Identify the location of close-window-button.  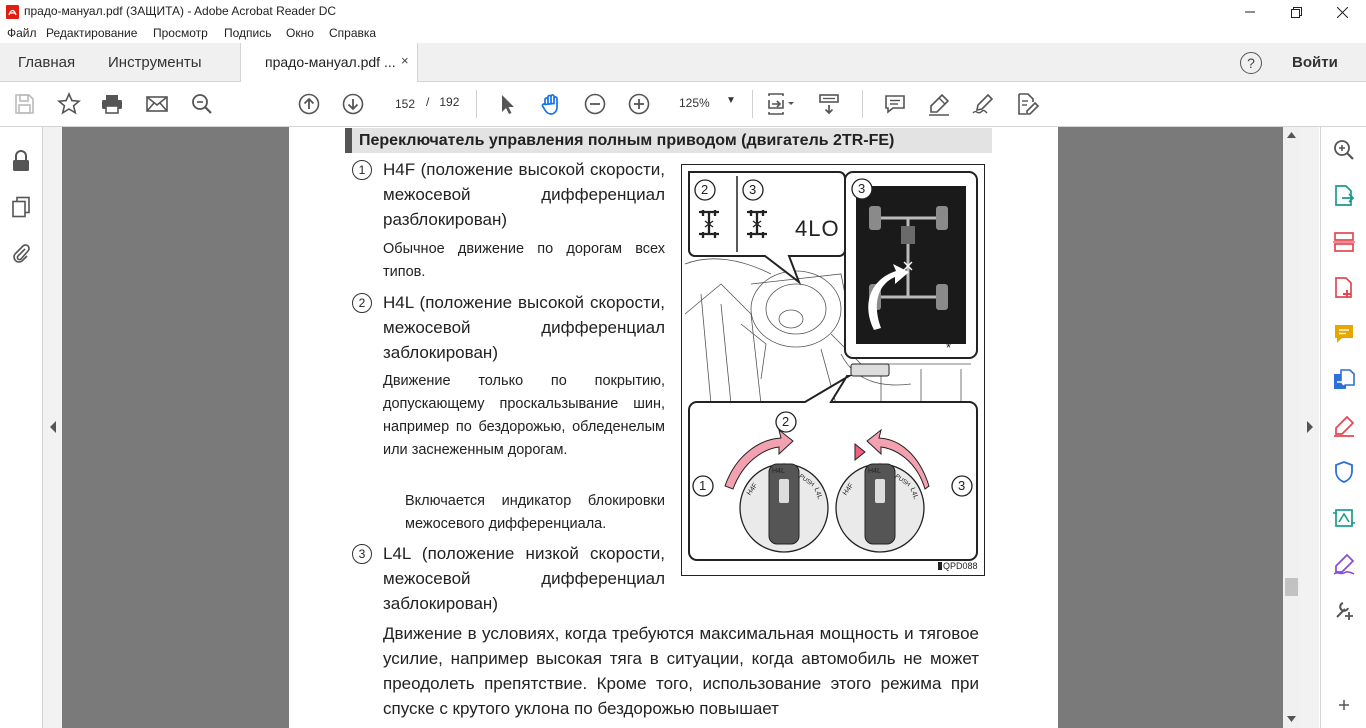
(1342, 12).